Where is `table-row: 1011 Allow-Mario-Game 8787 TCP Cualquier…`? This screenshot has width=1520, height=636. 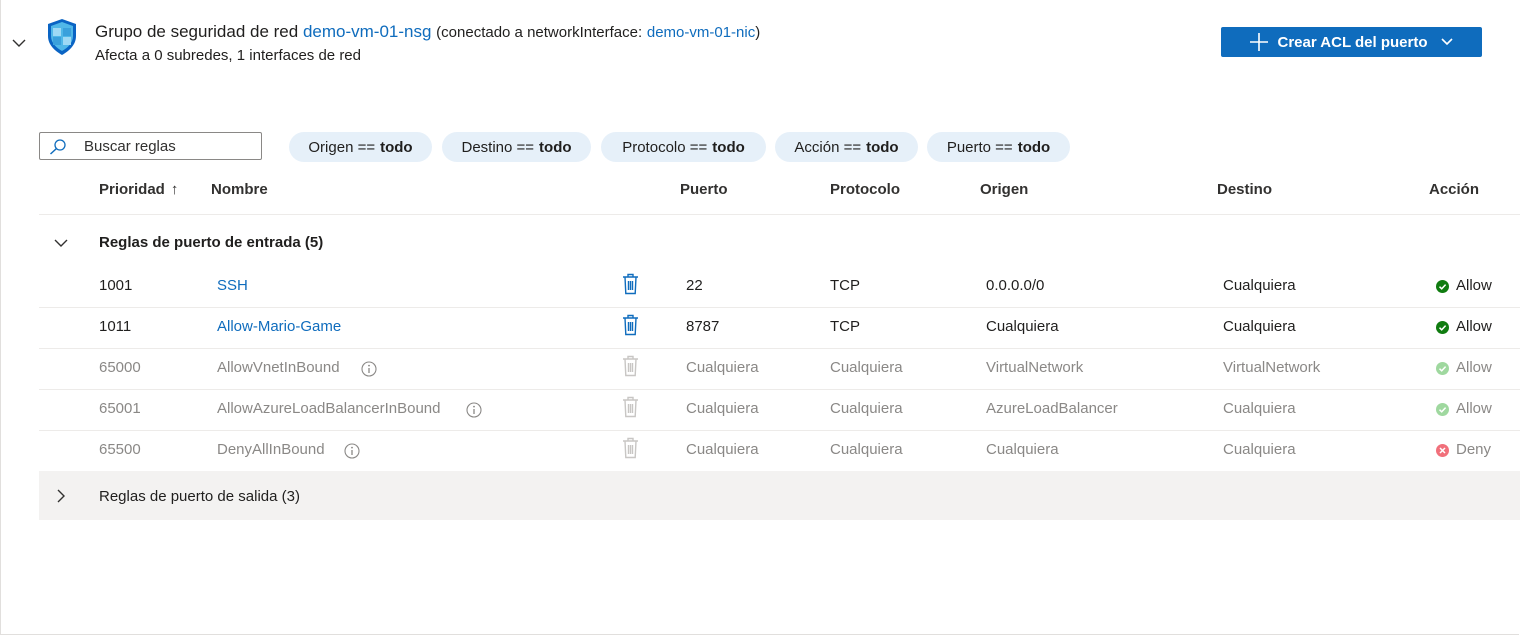 table-row: 1011 Allow-Mario-Game 8787 TCP Cualquier… is located at coordinates (779, 328).